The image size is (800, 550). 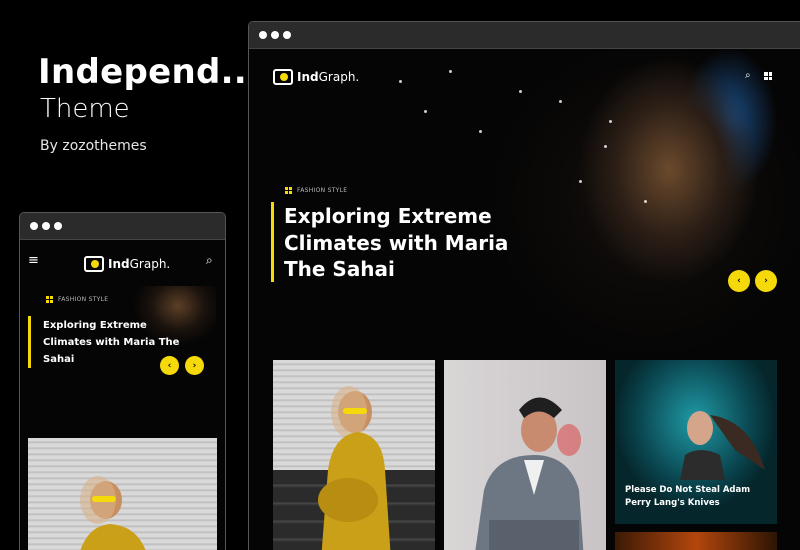 I want to click on menu-icon: ≡, so click(x=33, y=260).